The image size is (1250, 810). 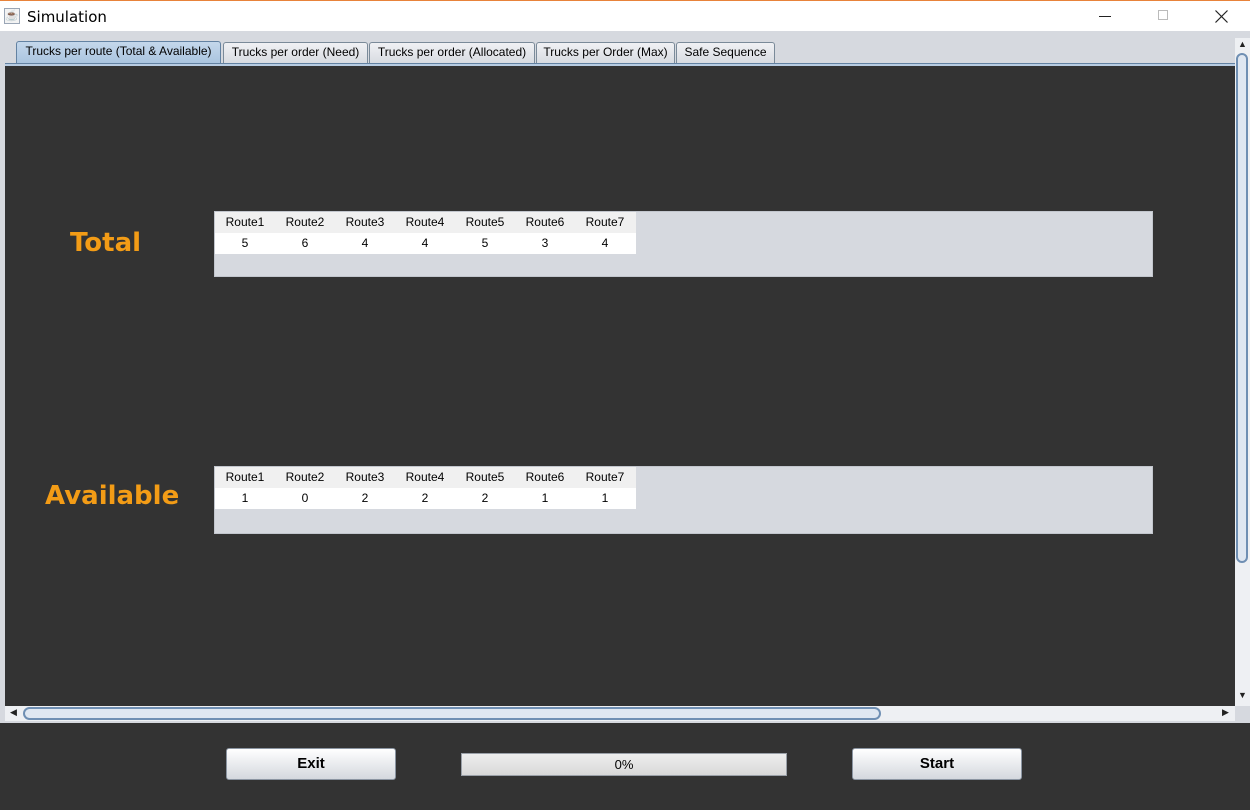 I want to click on window-title: Simulation, so click(x=67, y=17).